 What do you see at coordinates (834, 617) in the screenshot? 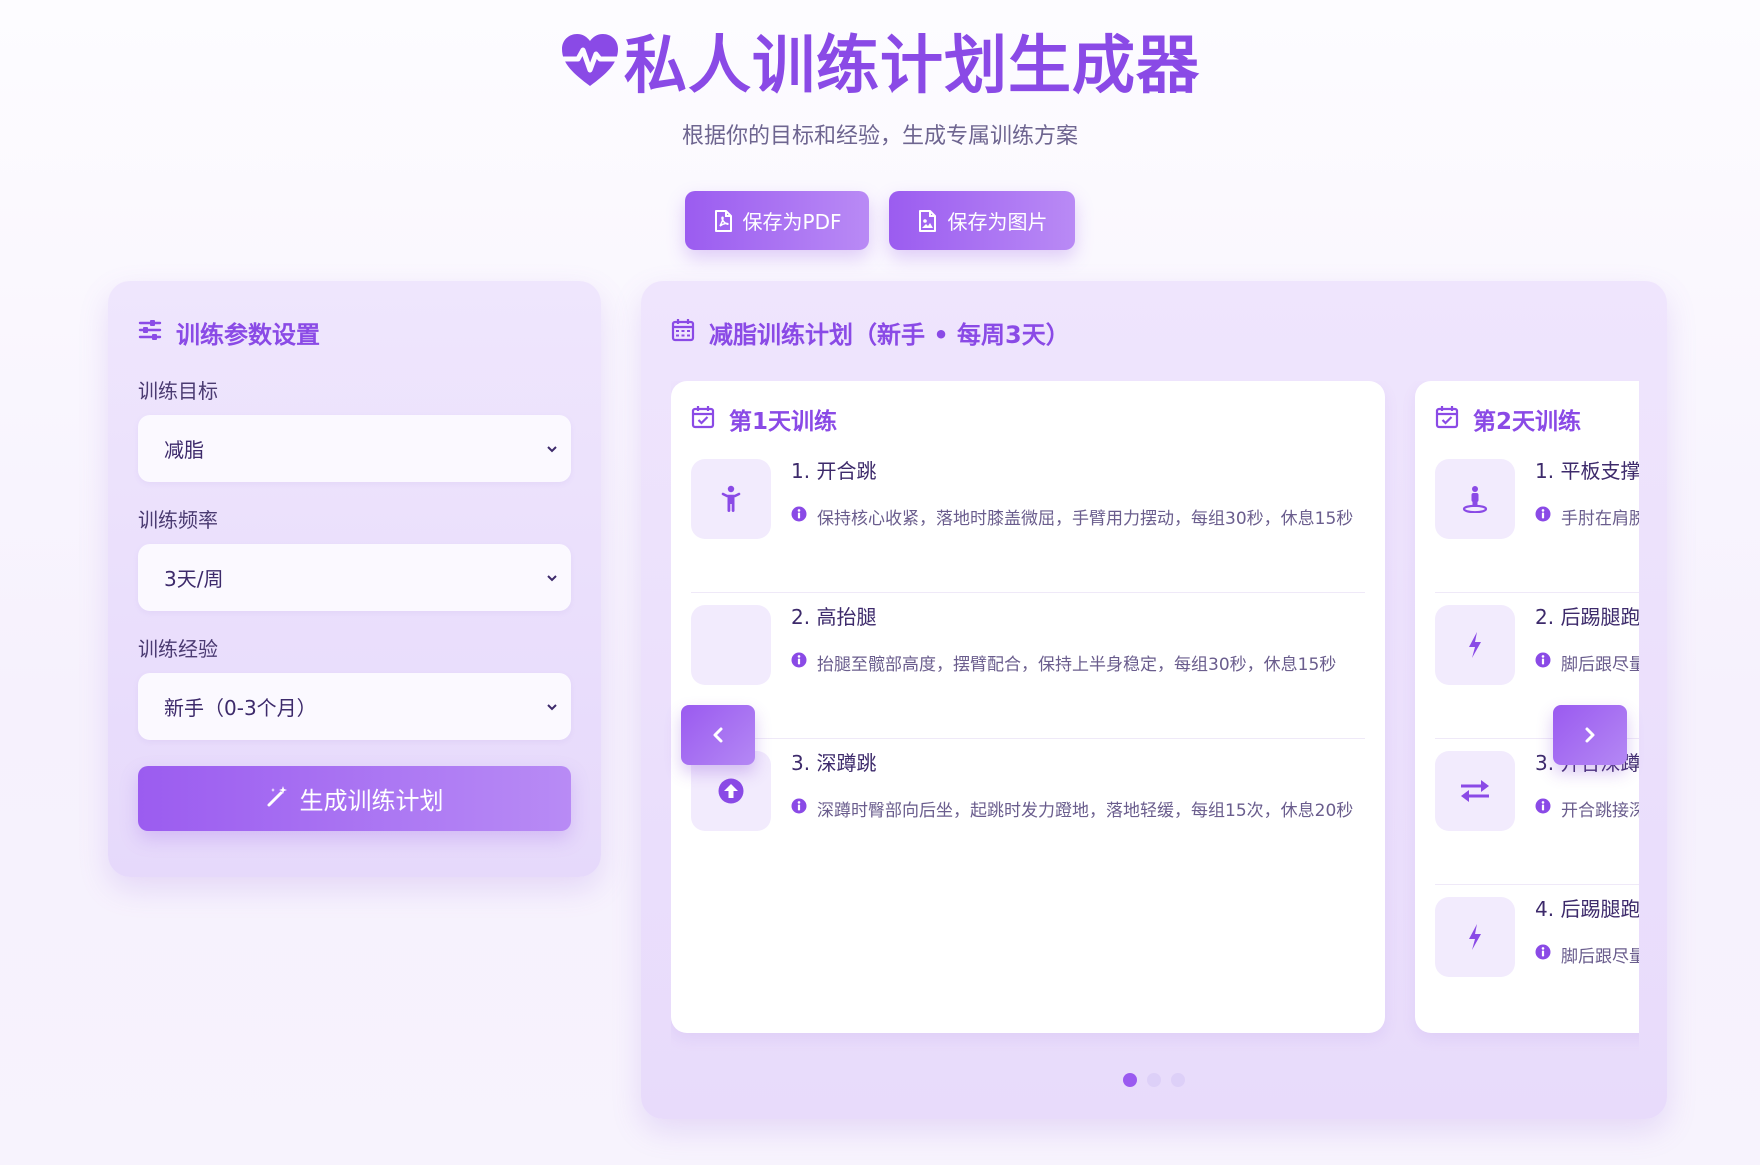
I see `exercise-name: 2. 高抬腿` at bounding box center [834, 617].